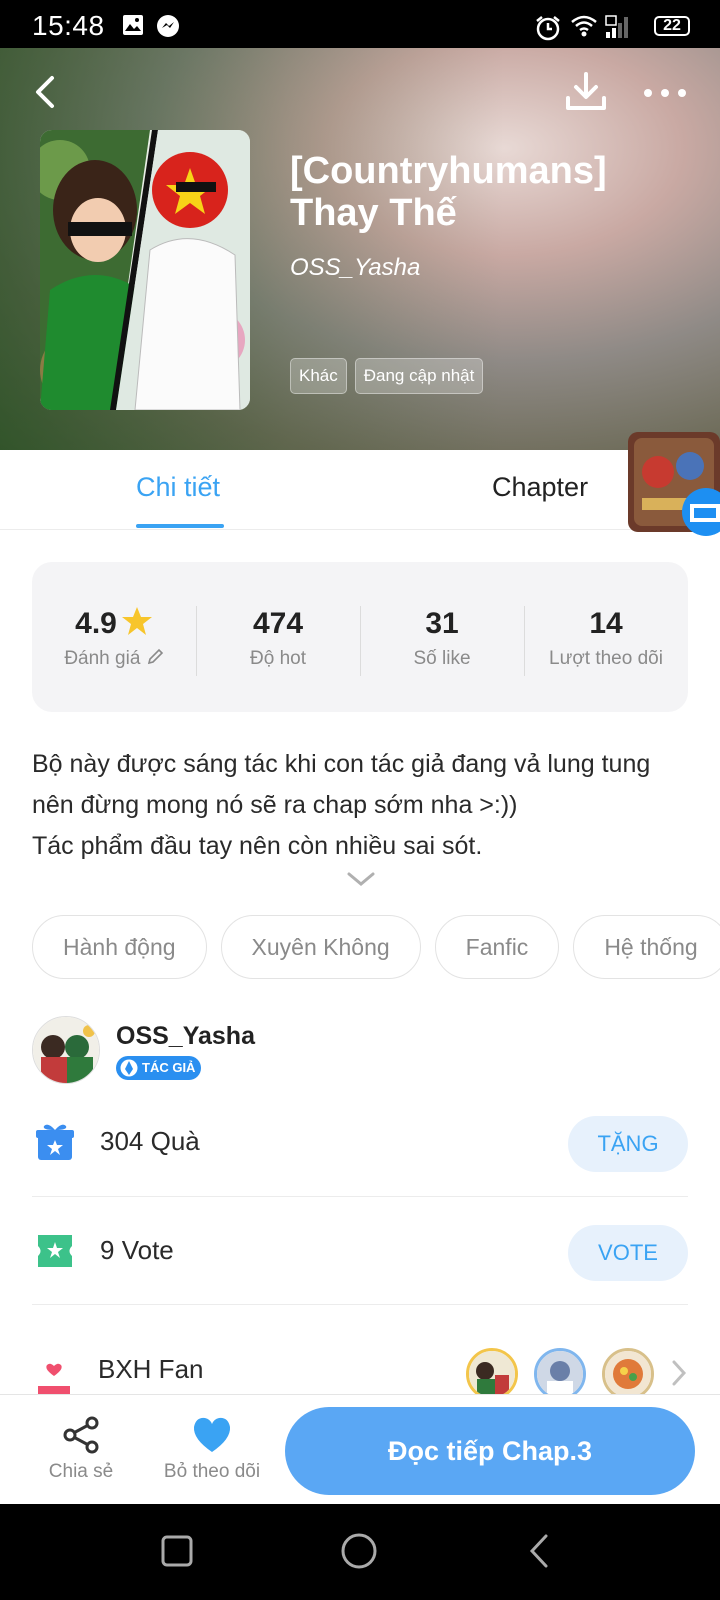 The width and height of the screenshot is (720, 1600). Describe the element at coordinates (55, 1251) in the screenshot. I see `vote-ticket-icon` at that location.